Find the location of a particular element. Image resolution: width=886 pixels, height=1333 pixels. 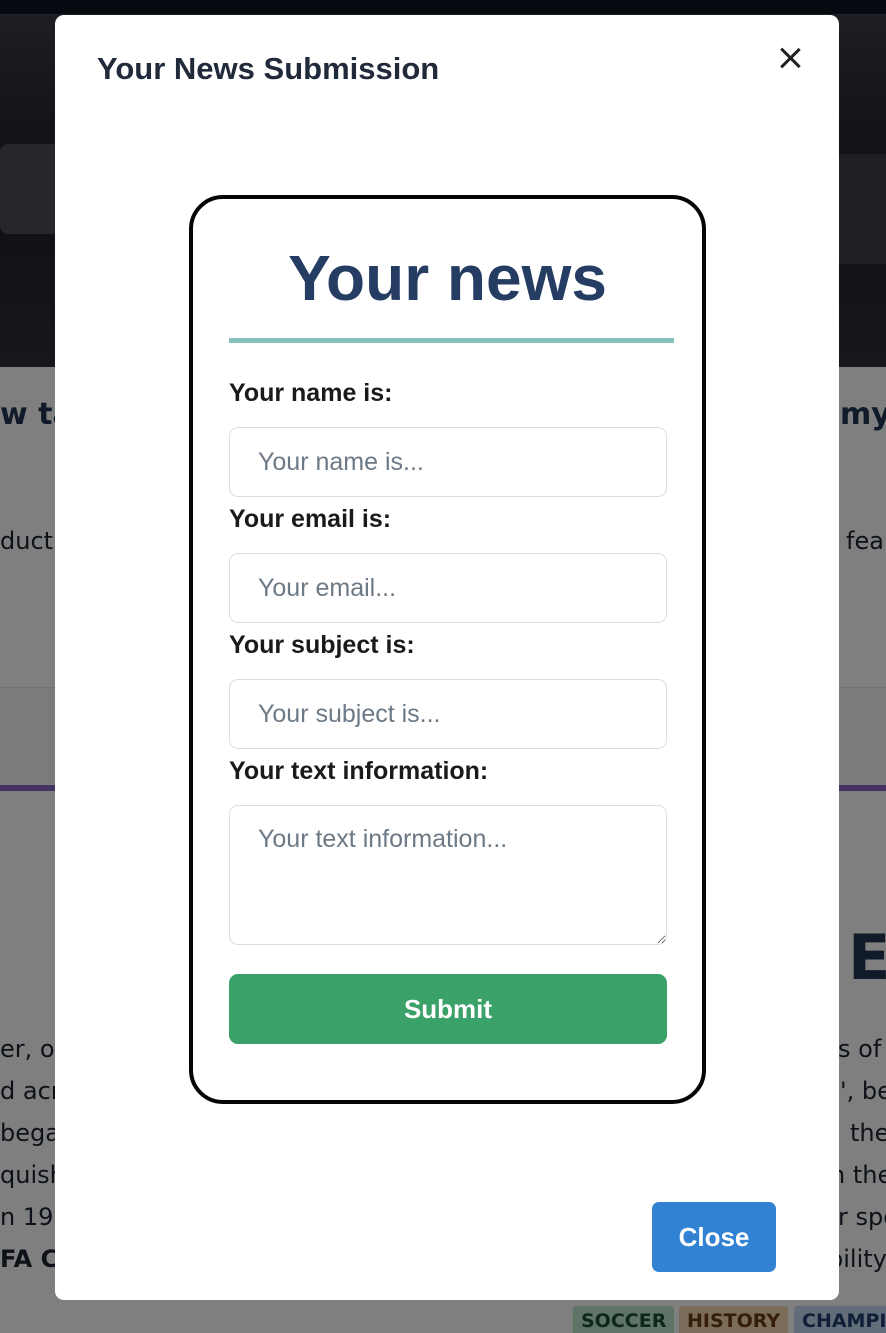

email-input is located at coordinates (448, 588).